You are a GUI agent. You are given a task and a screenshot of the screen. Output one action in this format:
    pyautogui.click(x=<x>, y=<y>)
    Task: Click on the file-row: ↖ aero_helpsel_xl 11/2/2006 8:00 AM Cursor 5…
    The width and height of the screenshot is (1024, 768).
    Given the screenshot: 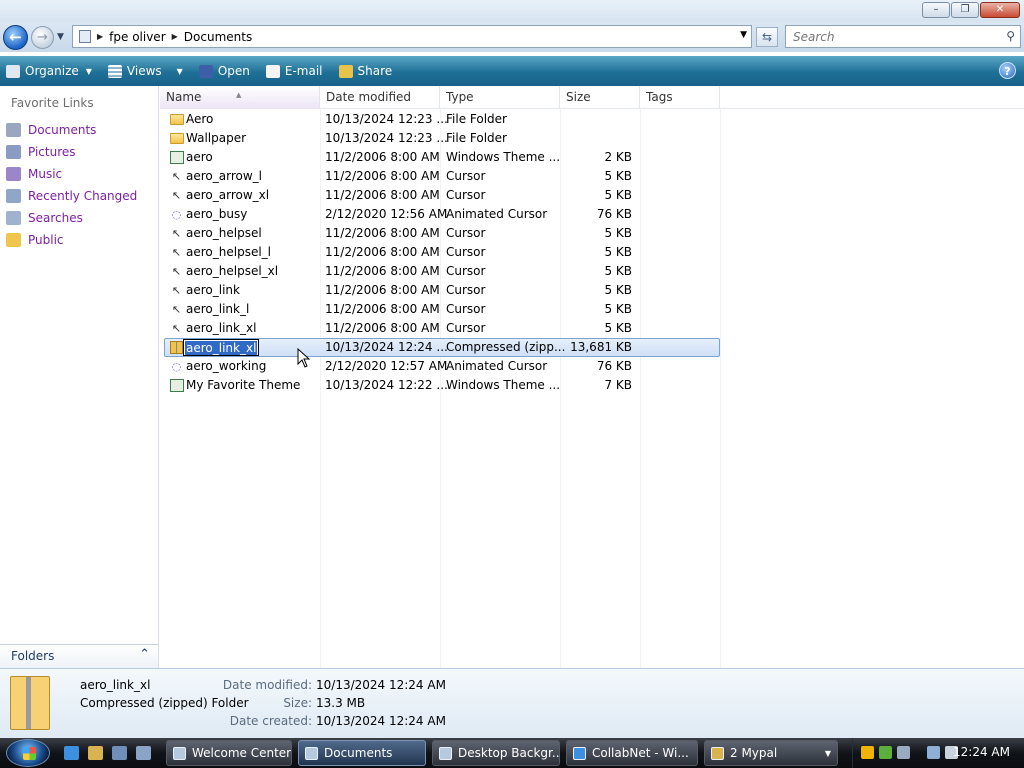 What is the action you would take?
    pyautogui.click(x=592, y=271)
    